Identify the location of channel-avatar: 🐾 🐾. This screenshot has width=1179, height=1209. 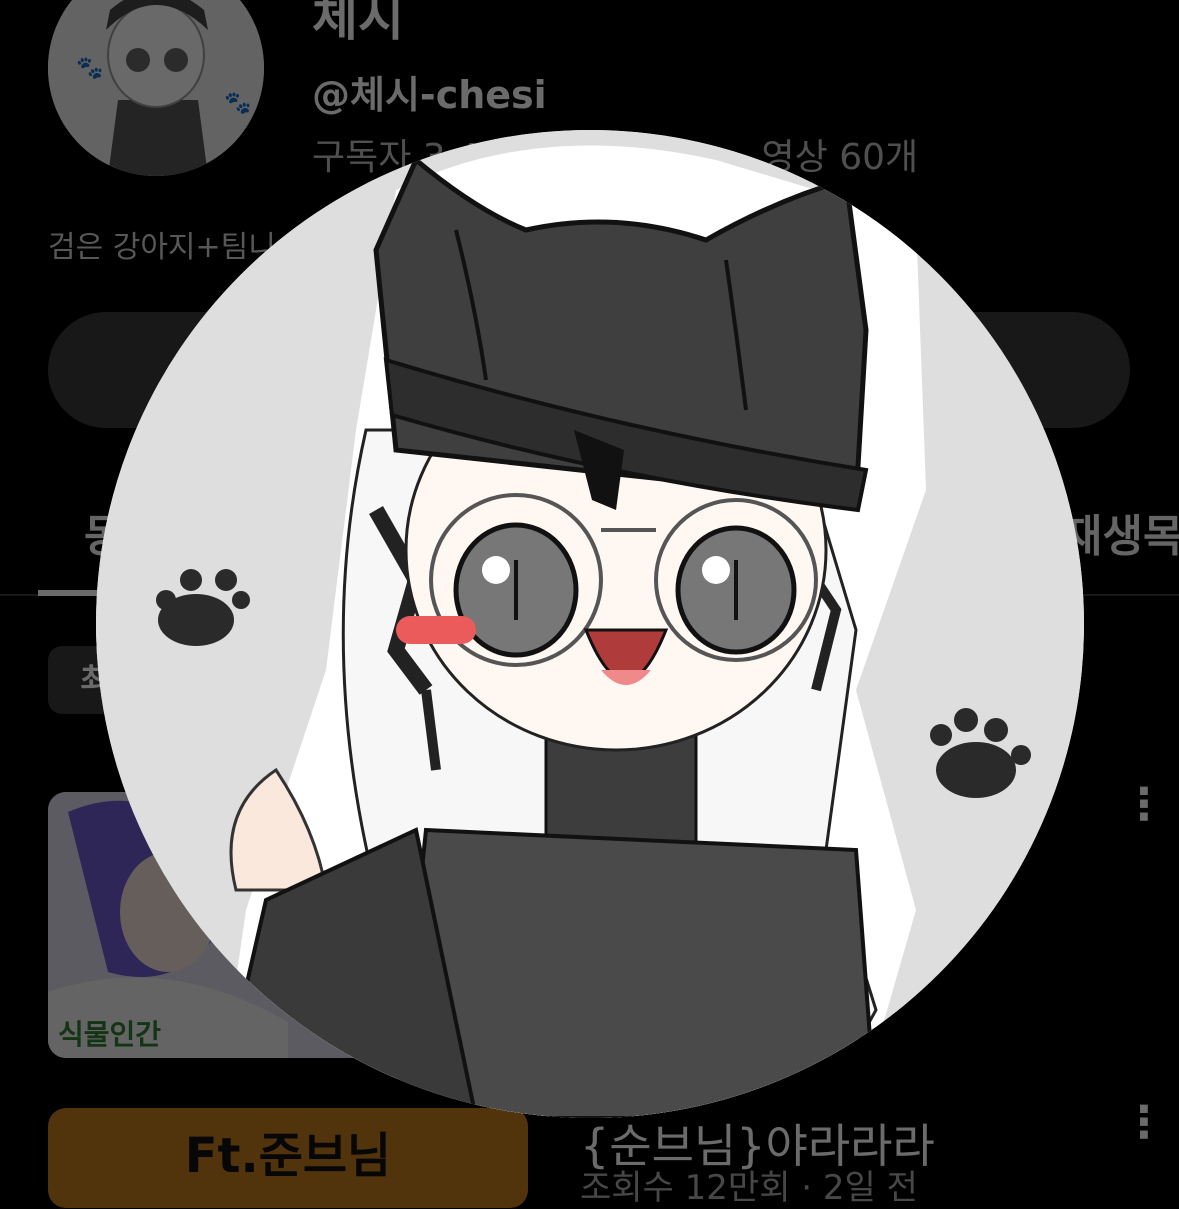
(156, 88).